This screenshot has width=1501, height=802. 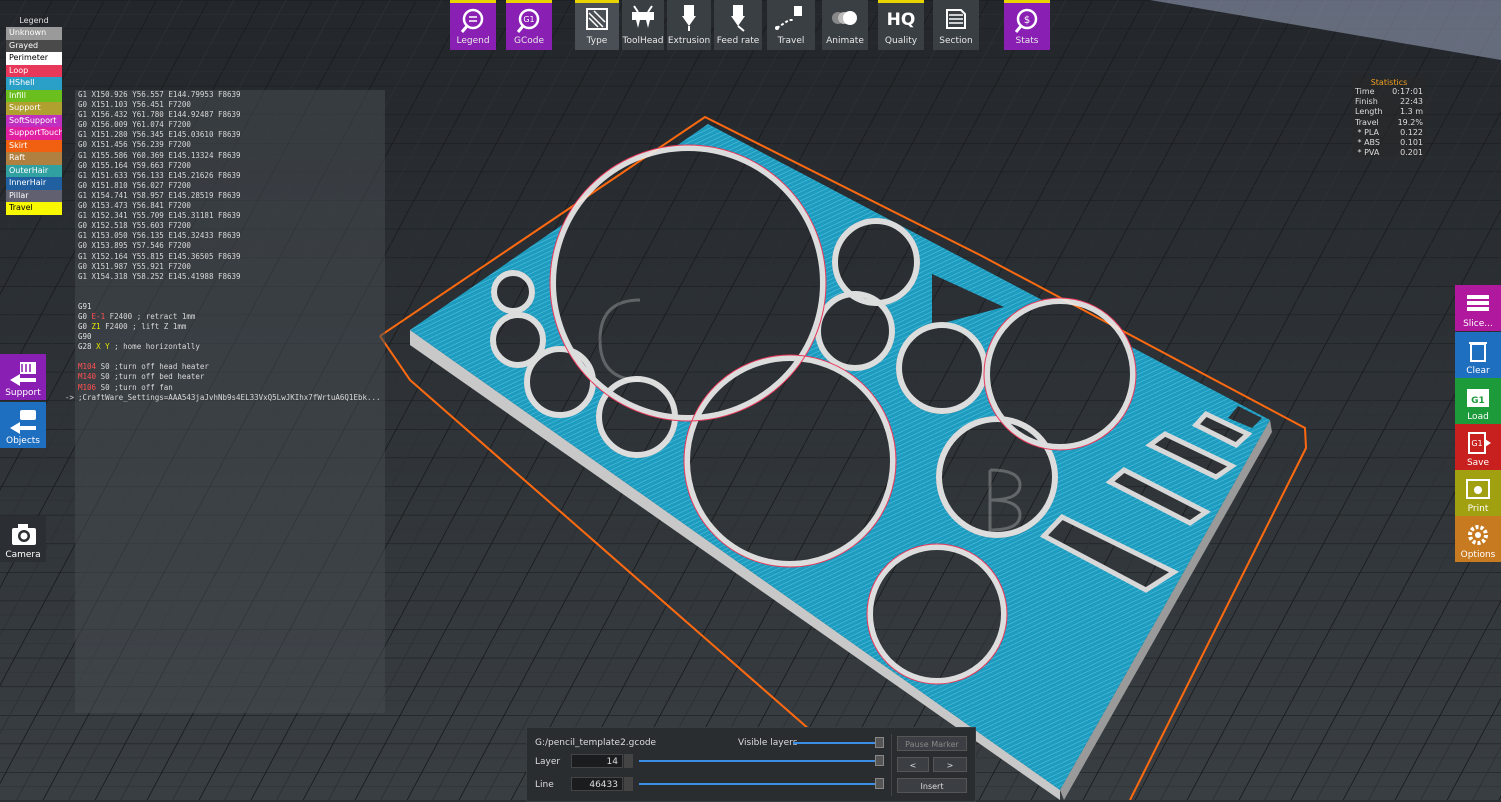 I want to click on gcode-token: Z1, so click(x=96, y=326).